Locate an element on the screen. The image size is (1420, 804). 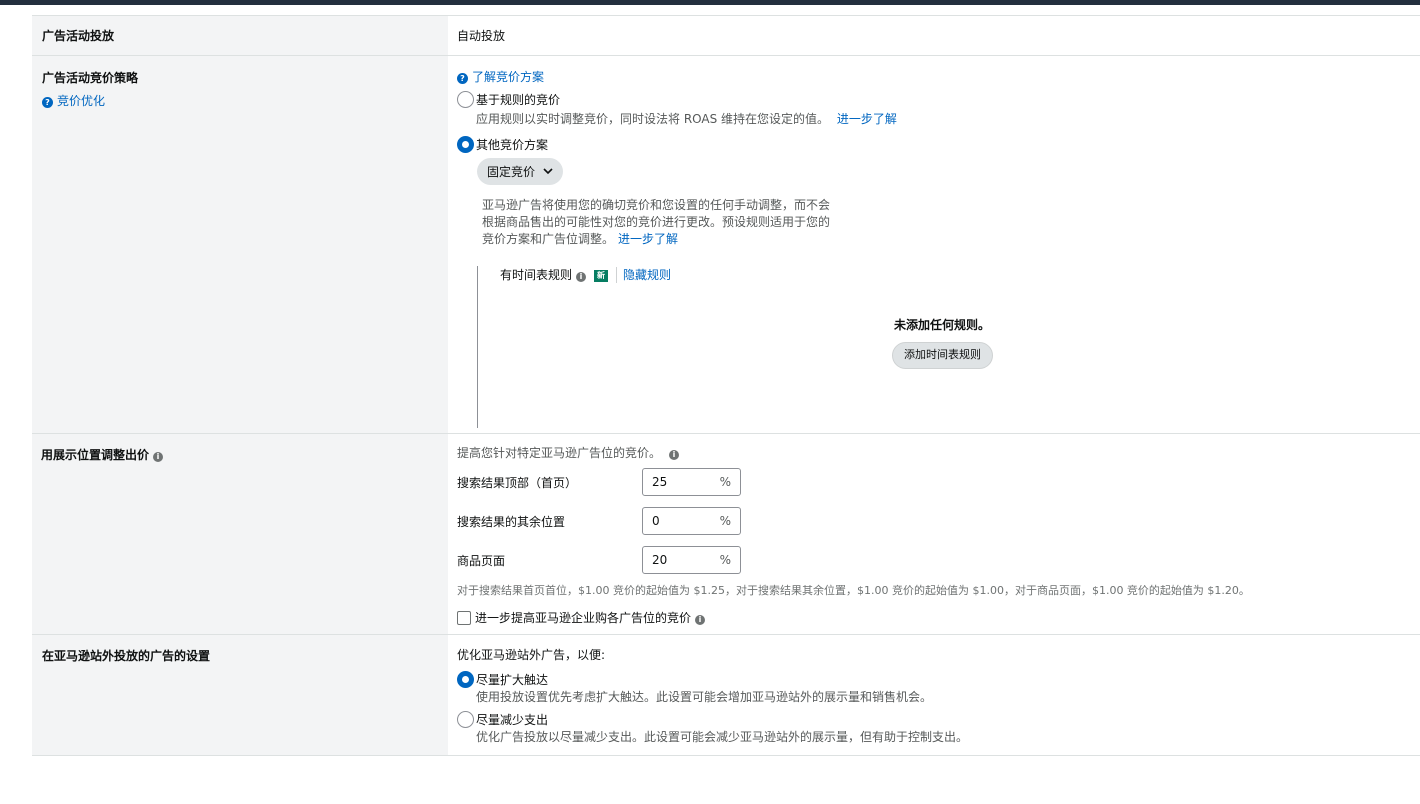
percent-value: 25 is located at coordinates (660, 482).